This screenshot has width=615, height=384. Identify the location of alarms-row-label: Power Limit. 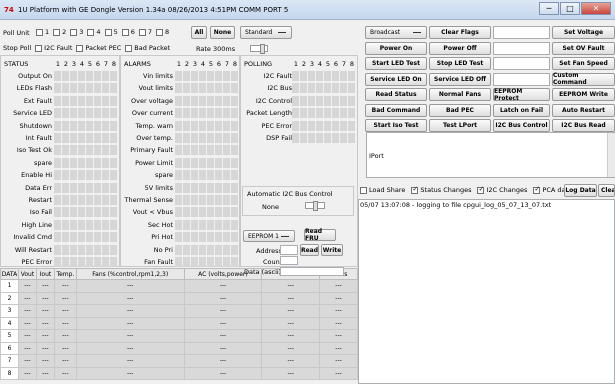
(154, 162).